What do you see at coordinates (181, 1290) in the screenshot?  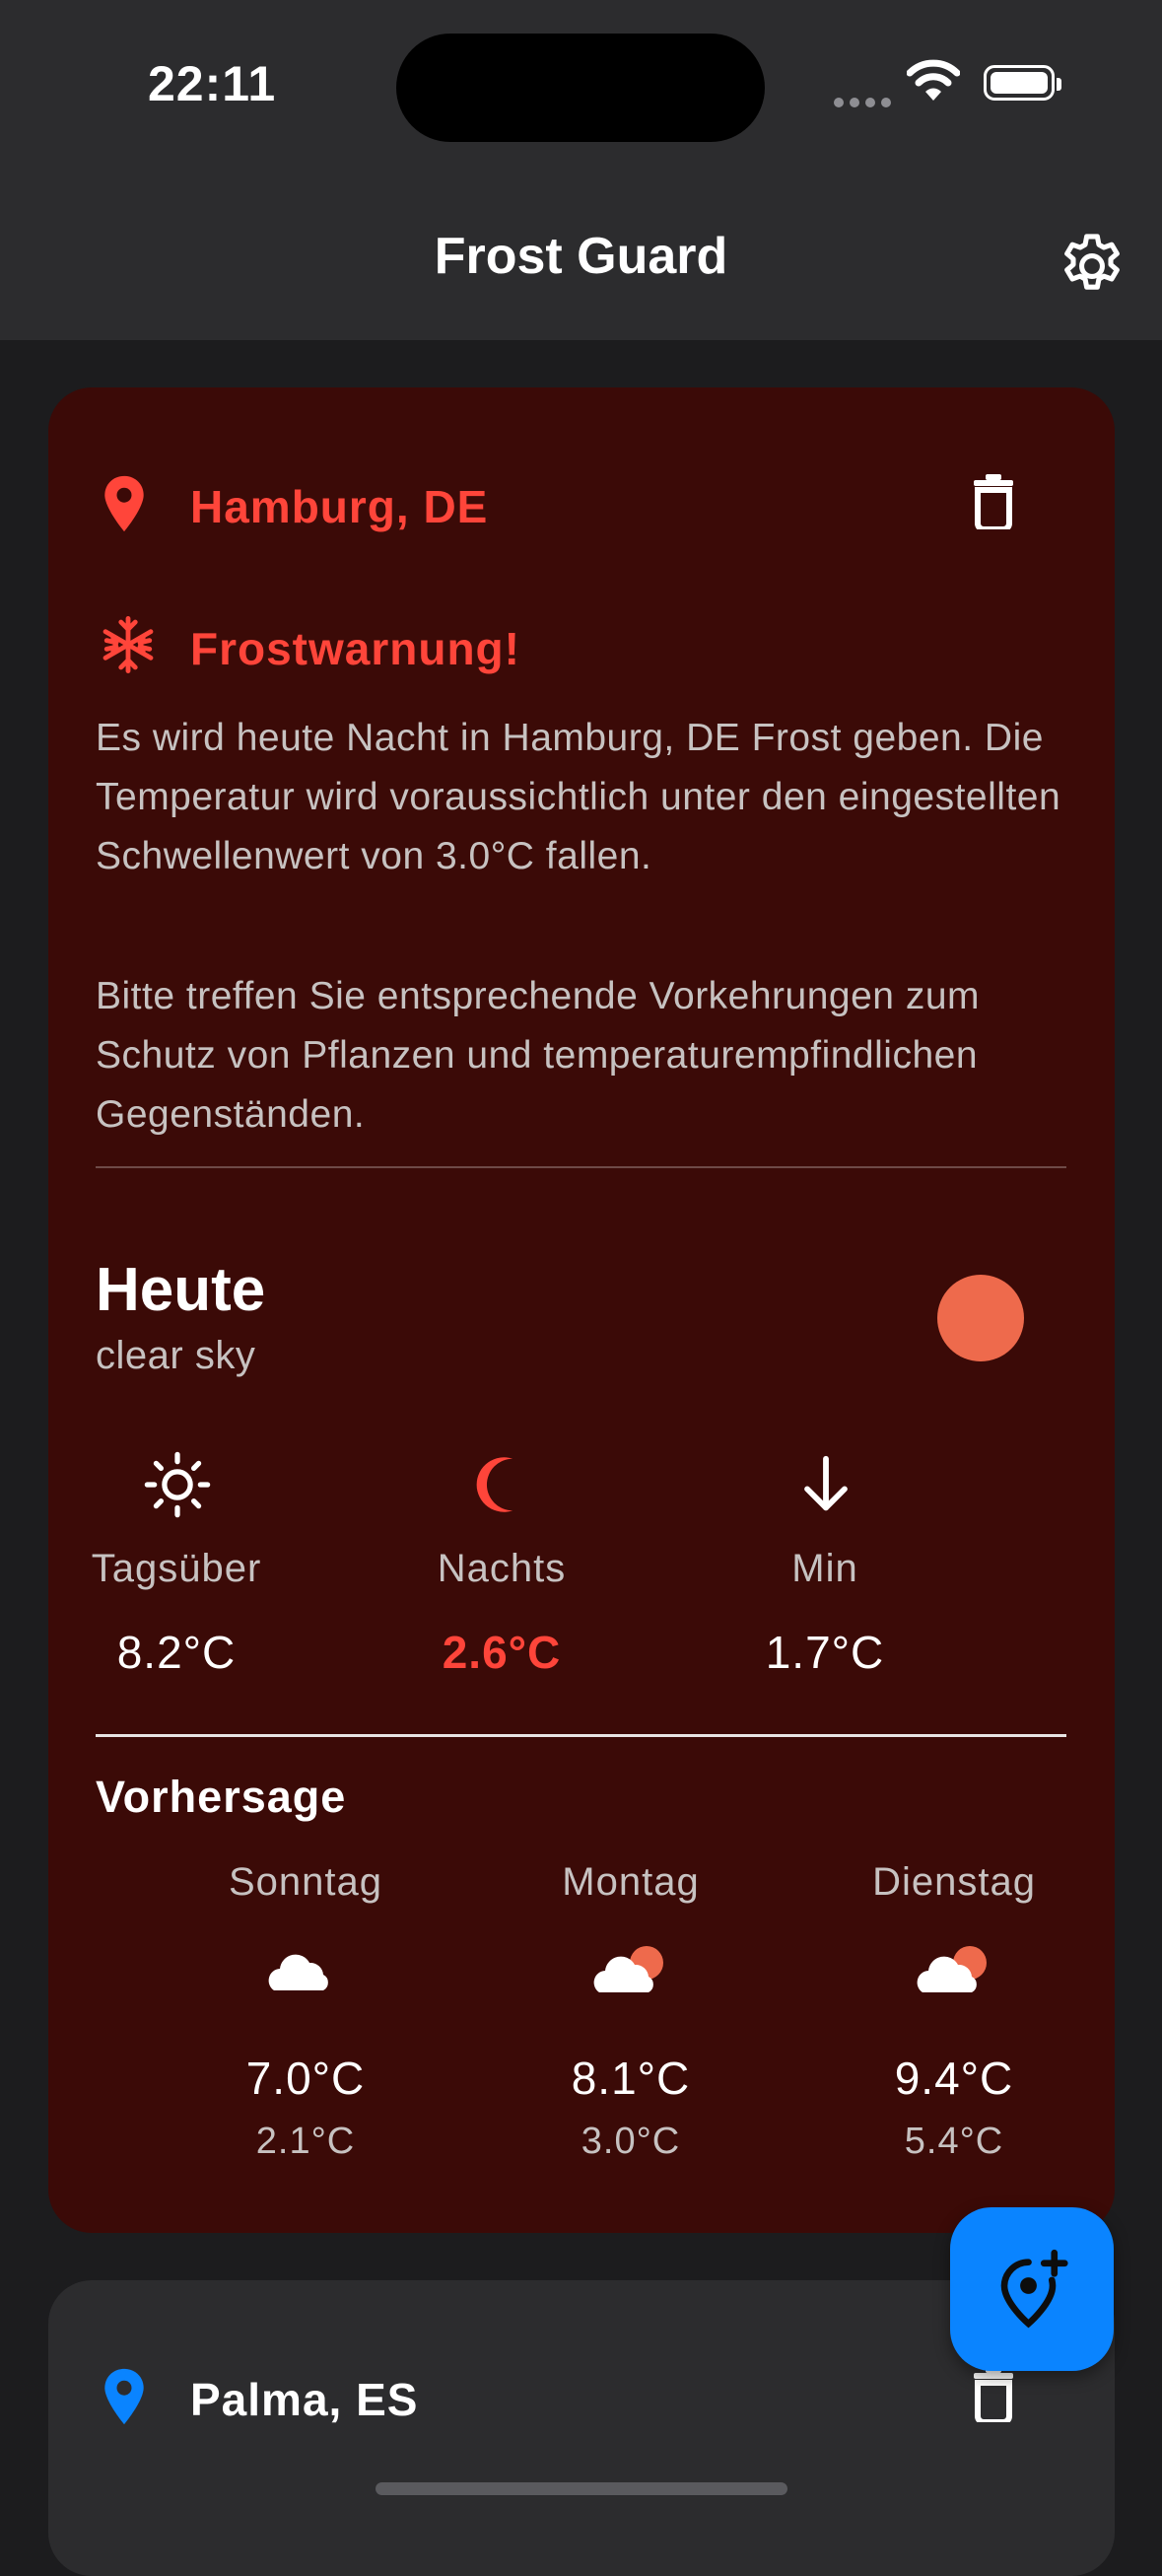 I see `today-title: Heute` at bounding box center [181, 1290].